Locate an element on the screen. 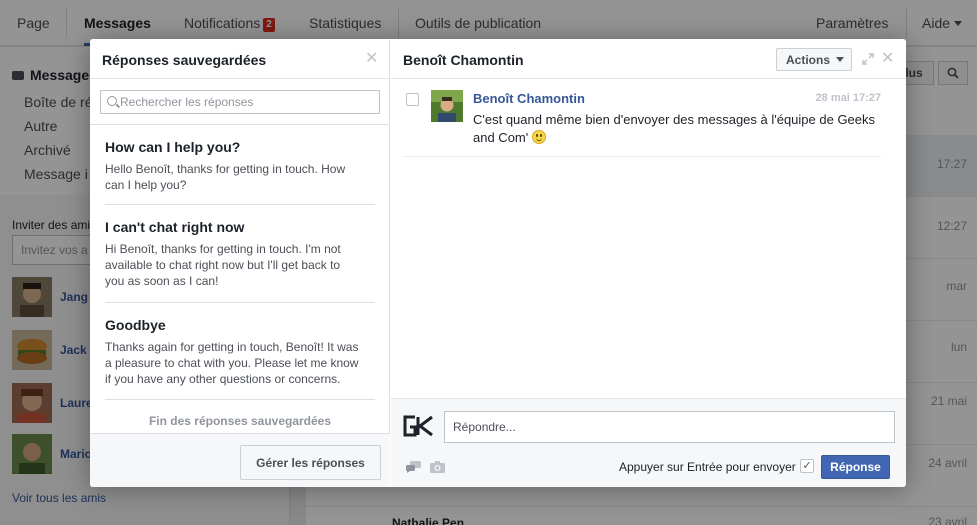  actions-dropdown: Actions is located at coordinates (814, 59).